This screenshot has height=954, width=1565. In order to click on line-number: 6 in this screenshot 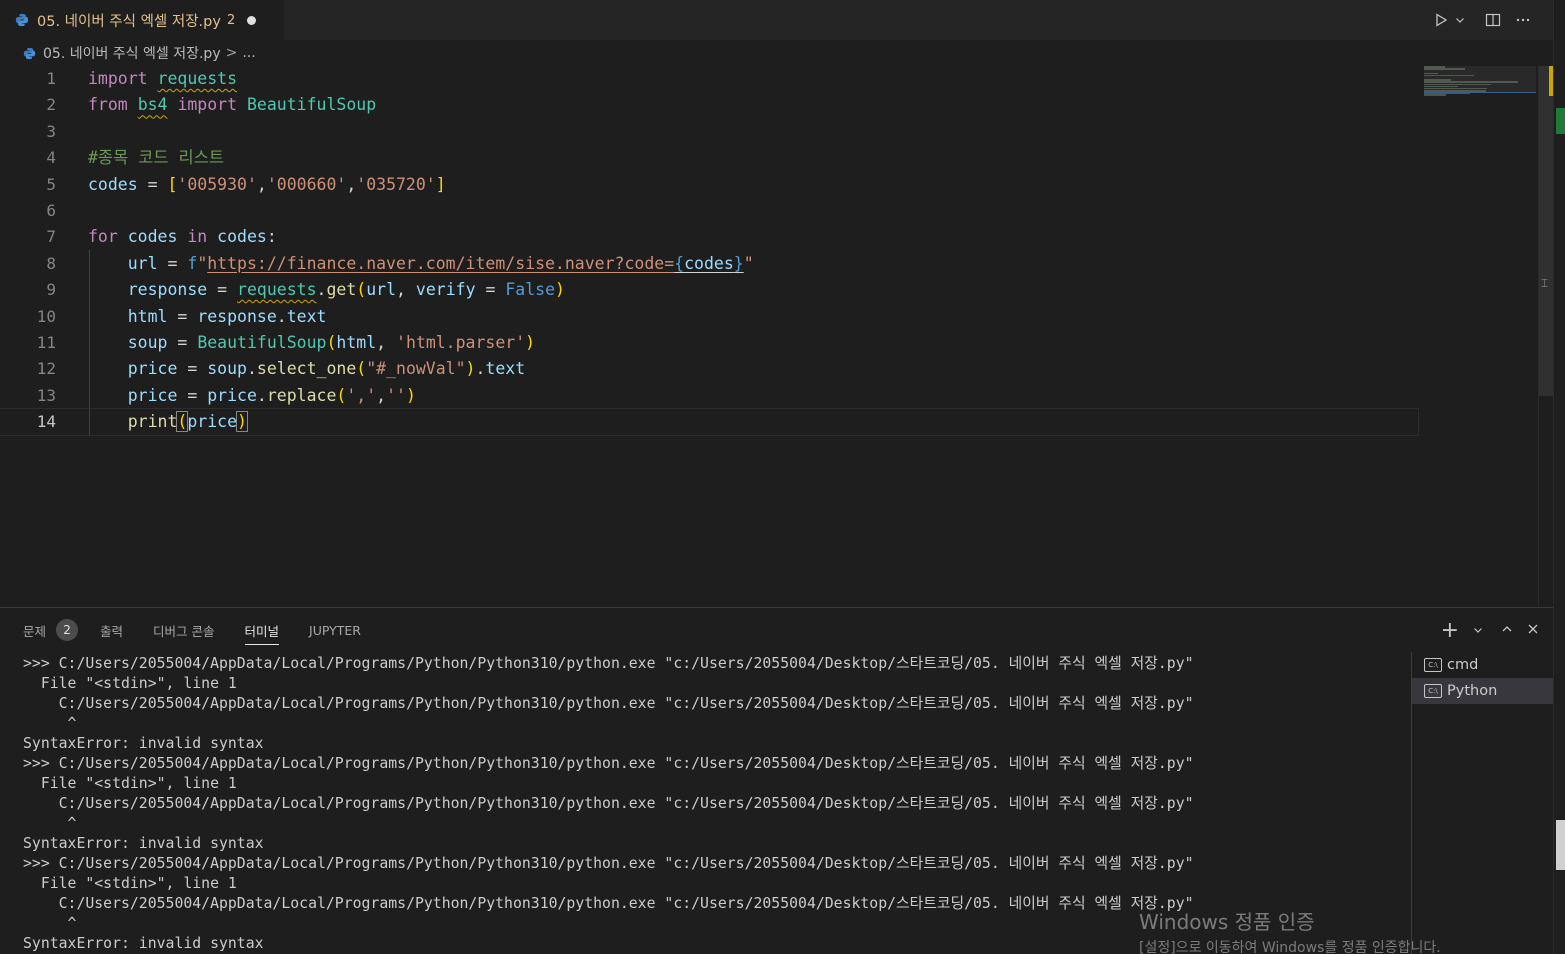, I will do `click(51, 210)`.